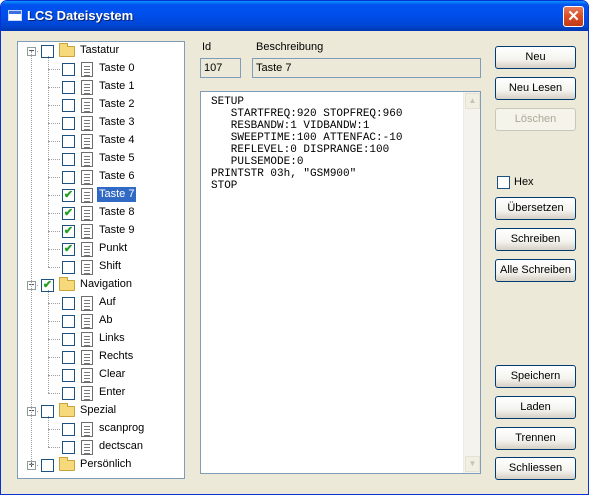  What do you see at coordinates (106, 284) in the screenshot?
I see `tree-group-label: Navigation` at bounding box center [106, 284].